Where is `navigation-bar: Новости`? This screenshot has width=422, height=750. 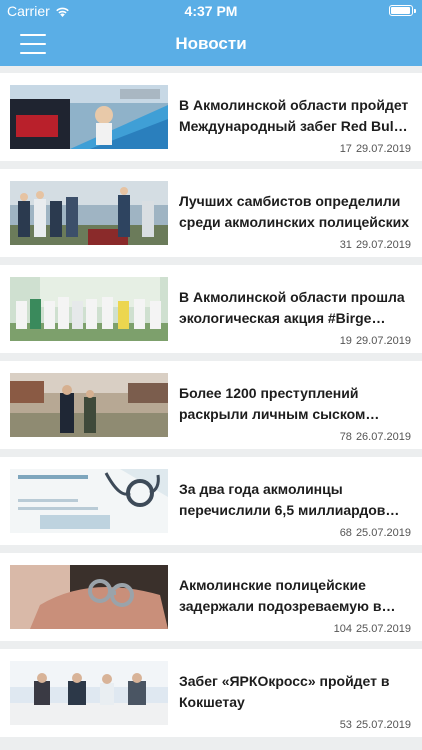
navigation-bar: Новости is located at coordinates (211, 44).